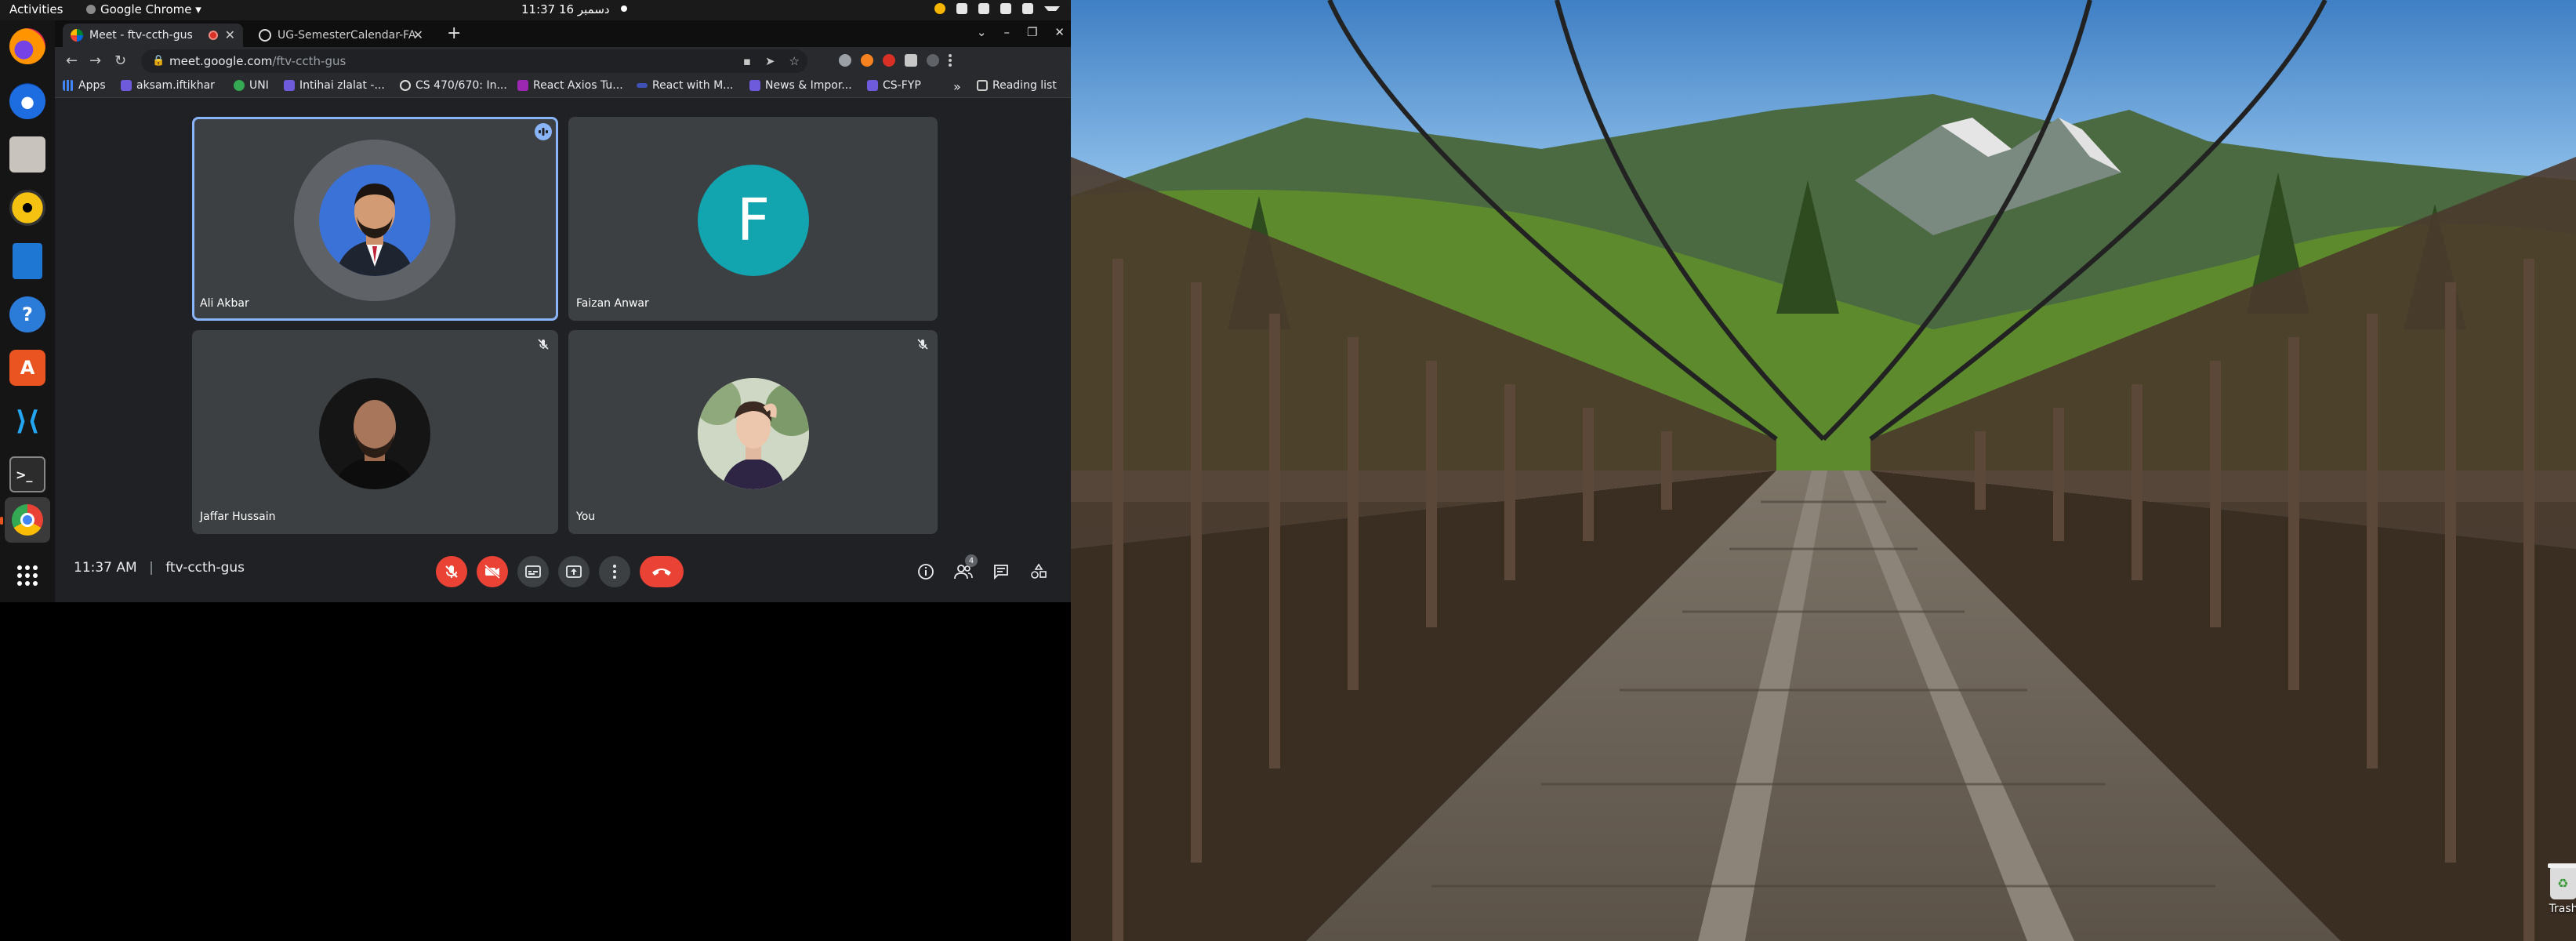  I want to click on trash-desktop-icon: ♻ Trash, so click(2562, 889).